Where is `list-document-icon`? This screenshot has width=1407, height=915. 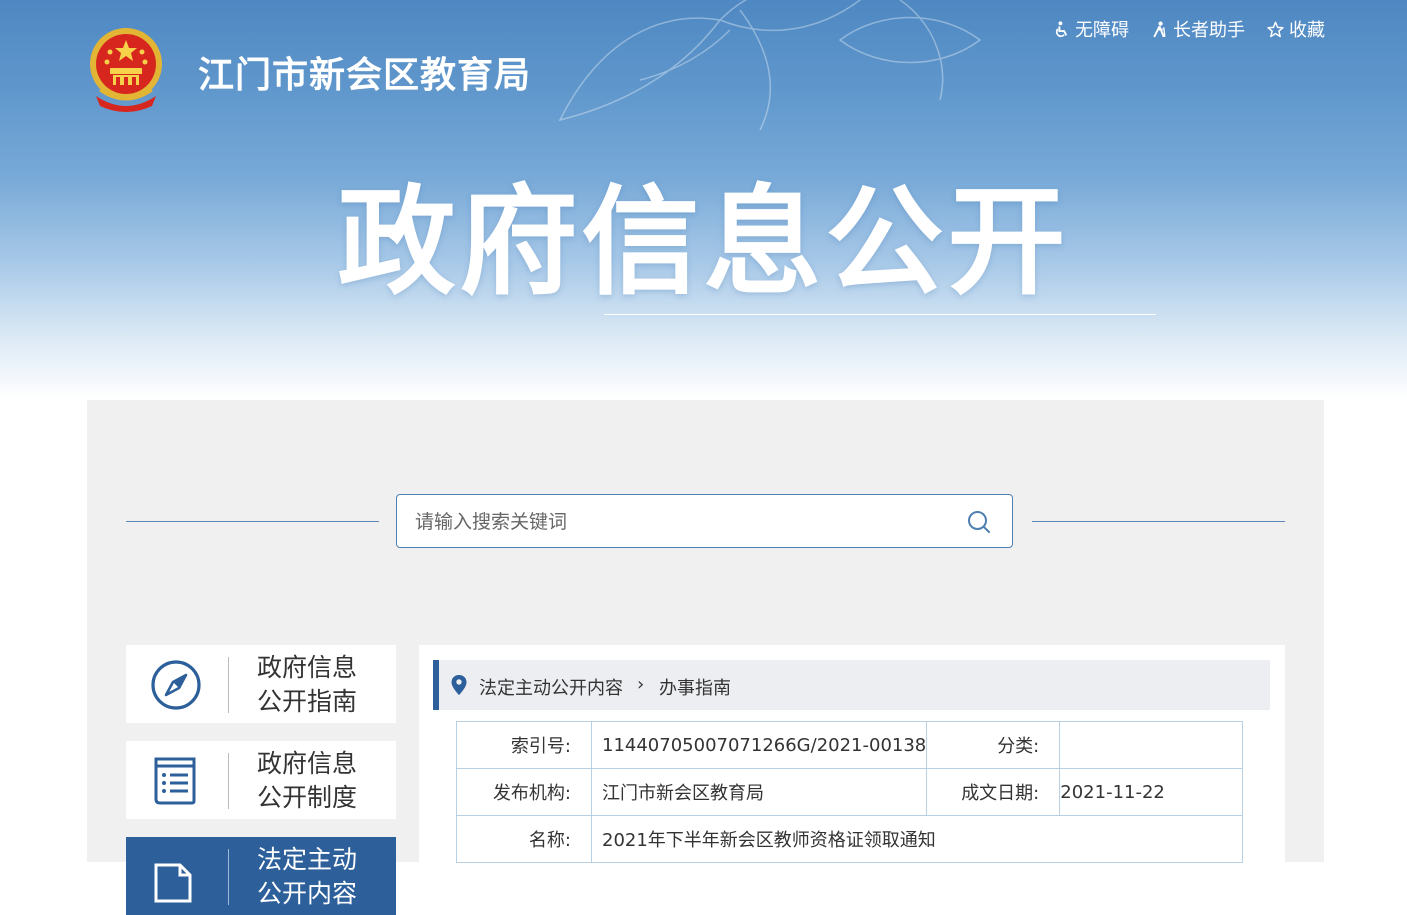 list-document-icon is located at coordinates (175, 781).